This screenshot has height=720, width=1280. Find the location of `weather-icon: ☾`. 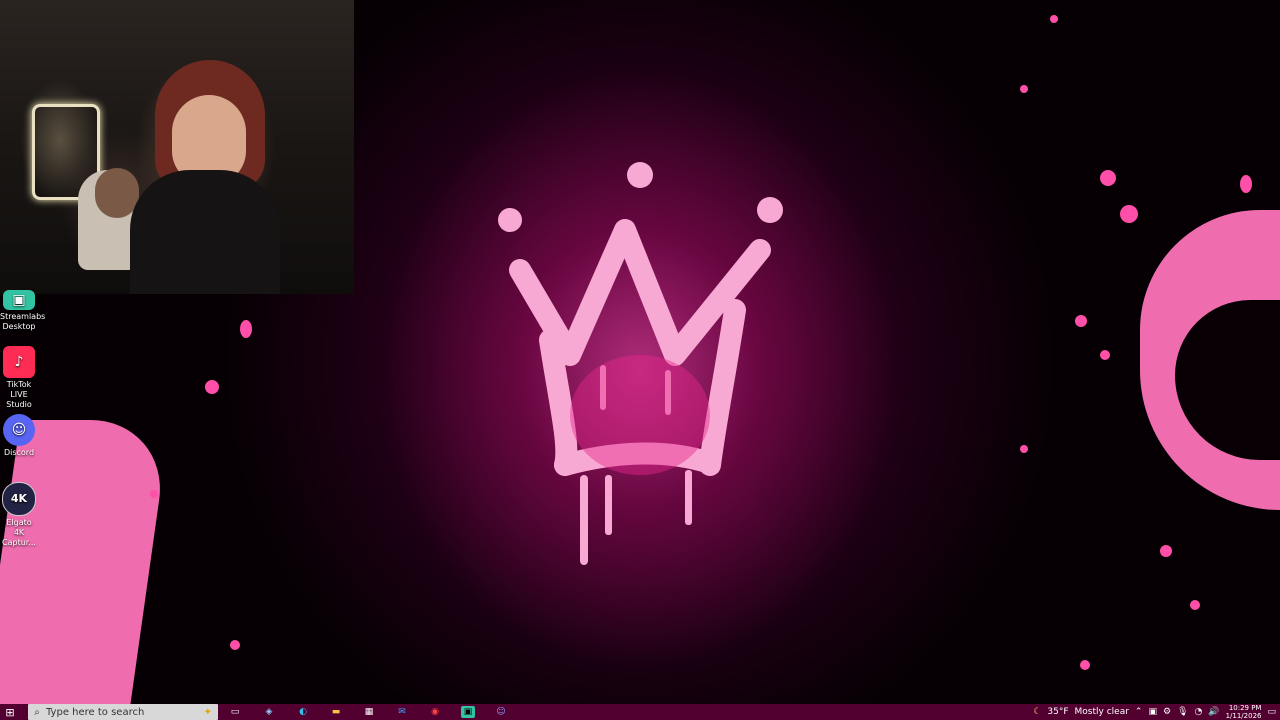

weather-icon: ☾ is located at coordinates (1037, 712).